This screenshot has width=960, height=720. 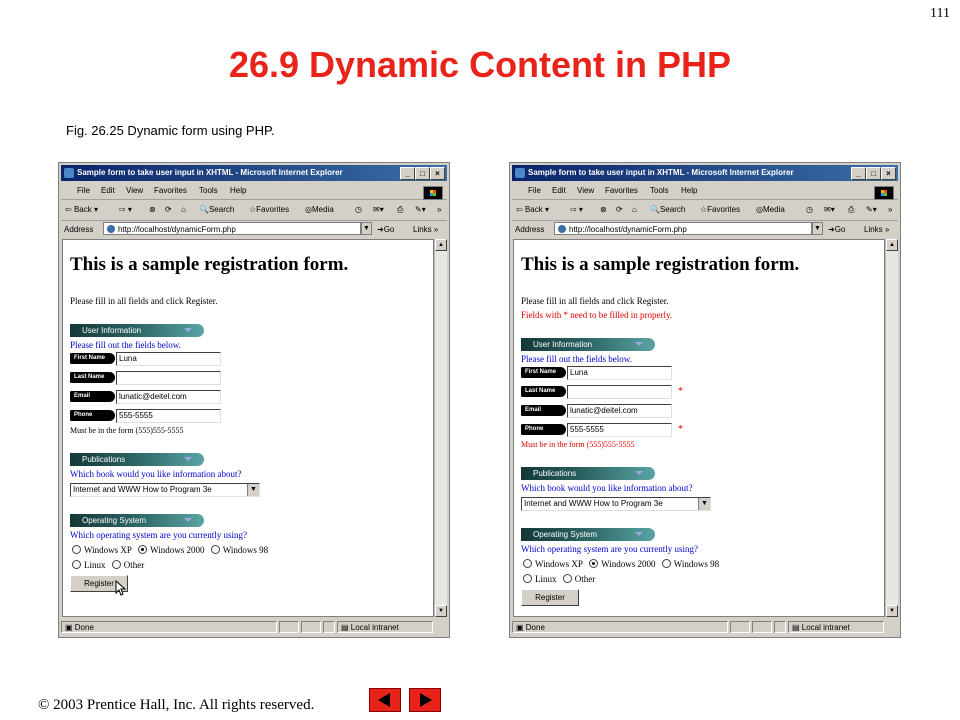 What do you see at coordinates (70, 627) in the screenshot?
I see `ie-page-icon: ▣` at bounding box center [70, 627].